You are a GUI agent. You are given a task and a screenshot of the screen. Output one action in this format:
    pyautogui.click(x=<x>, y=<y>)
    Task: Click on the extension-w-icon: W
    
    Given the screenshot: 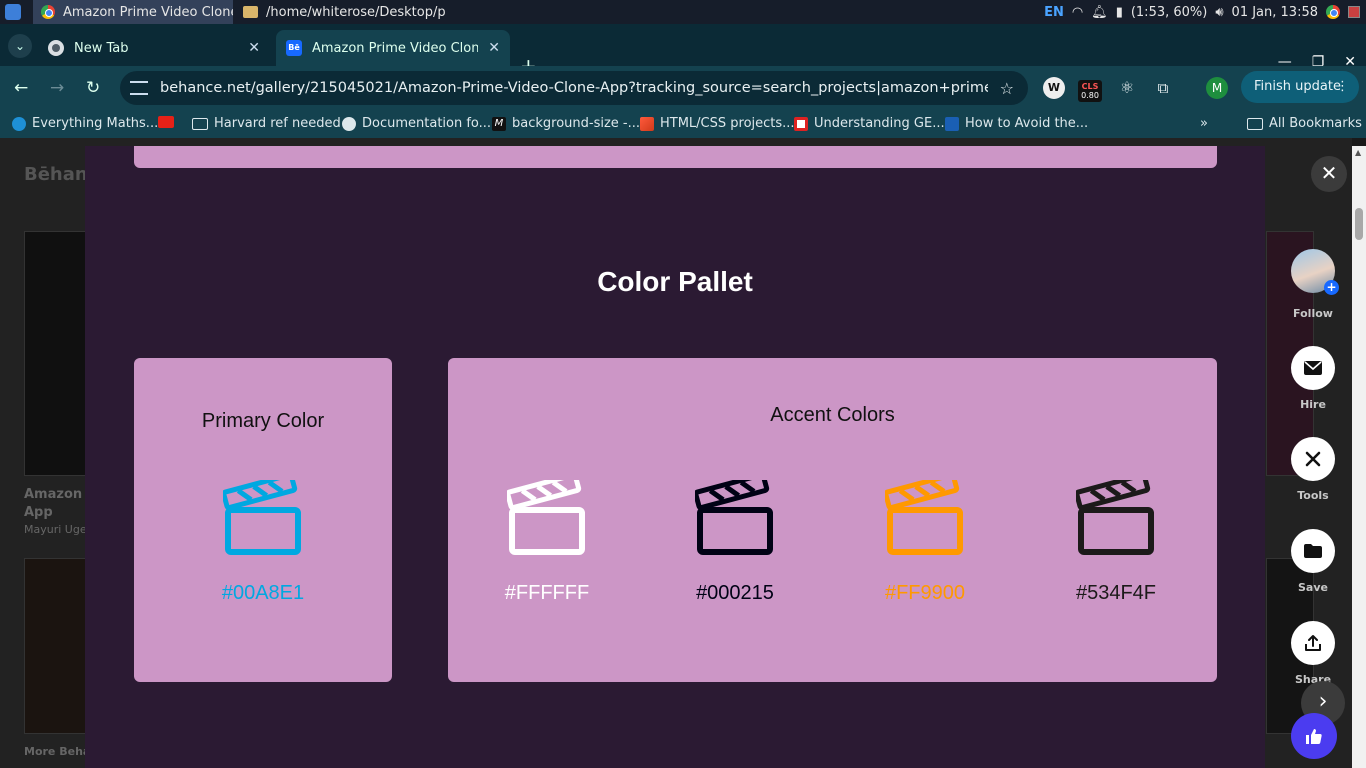 What is the action you would take?
    pyautogui.click(x=1054, y=88)
    